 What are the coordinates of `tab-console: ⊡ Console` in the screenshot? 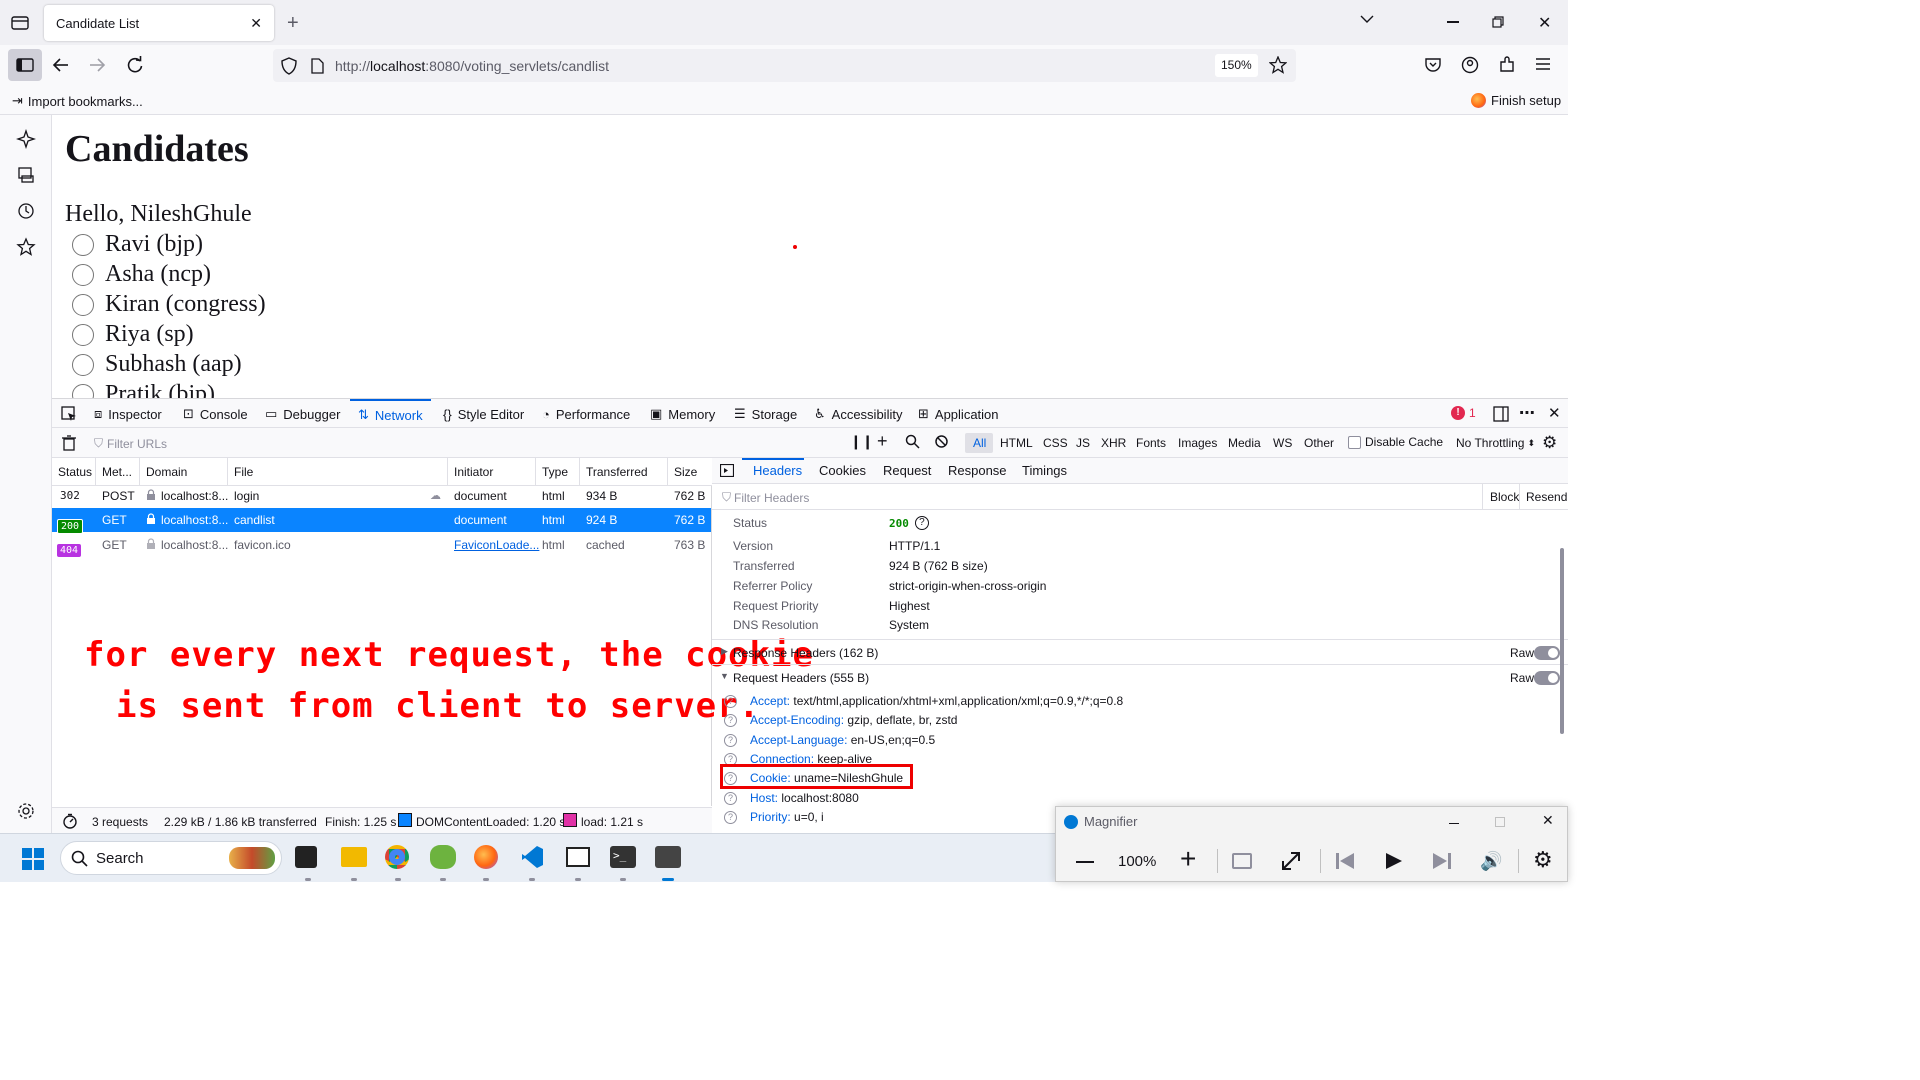 It's located at (215, 414).